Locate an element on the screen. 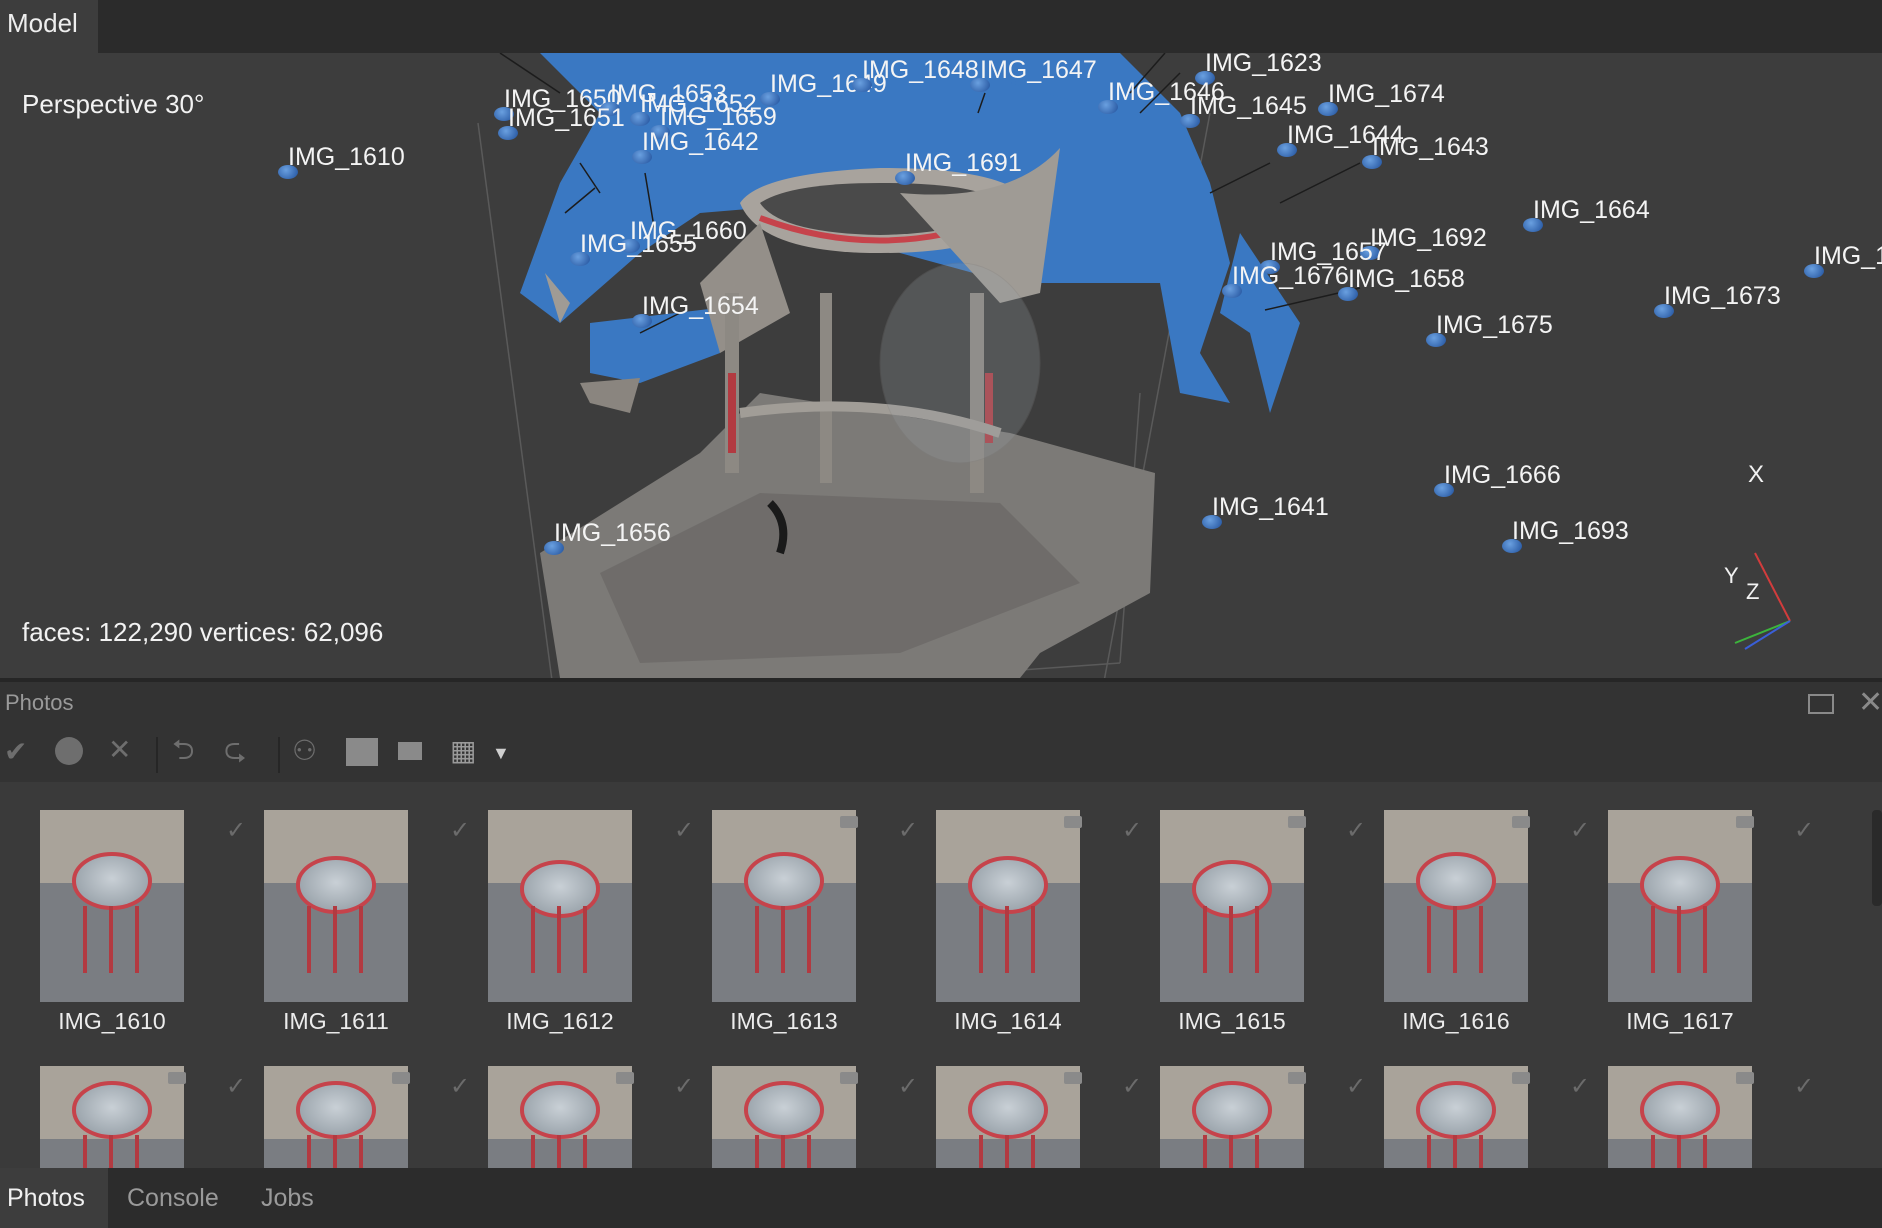 This screenshot has height=1228, width=1882. close-panel-icon: ✕ is located at coordinates (1870, 703).